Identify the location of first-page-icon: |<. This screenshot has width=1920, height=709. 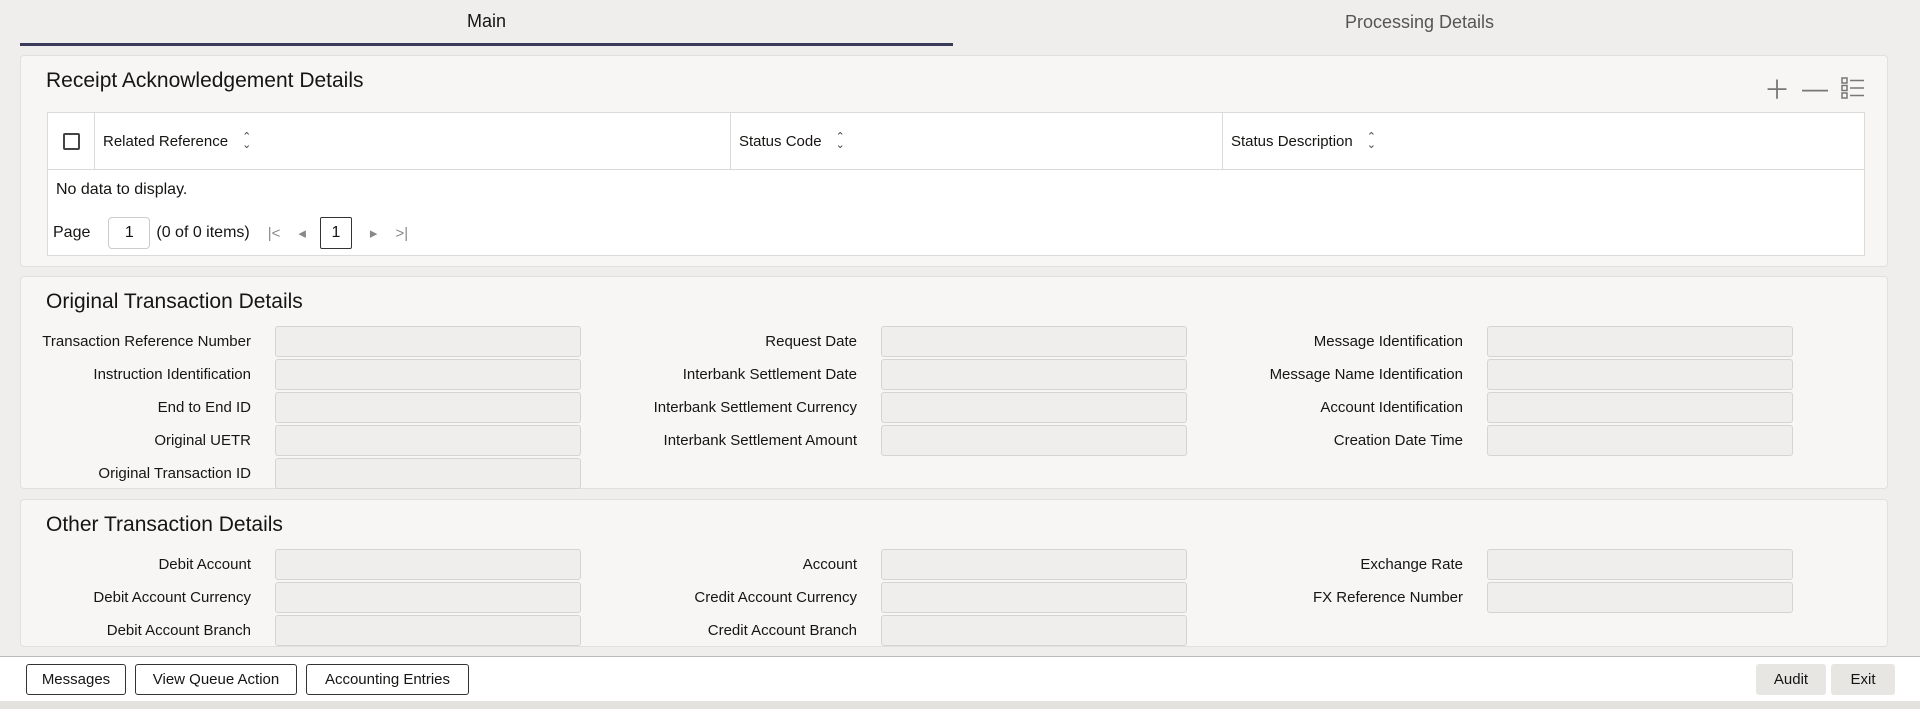
(274, 233).